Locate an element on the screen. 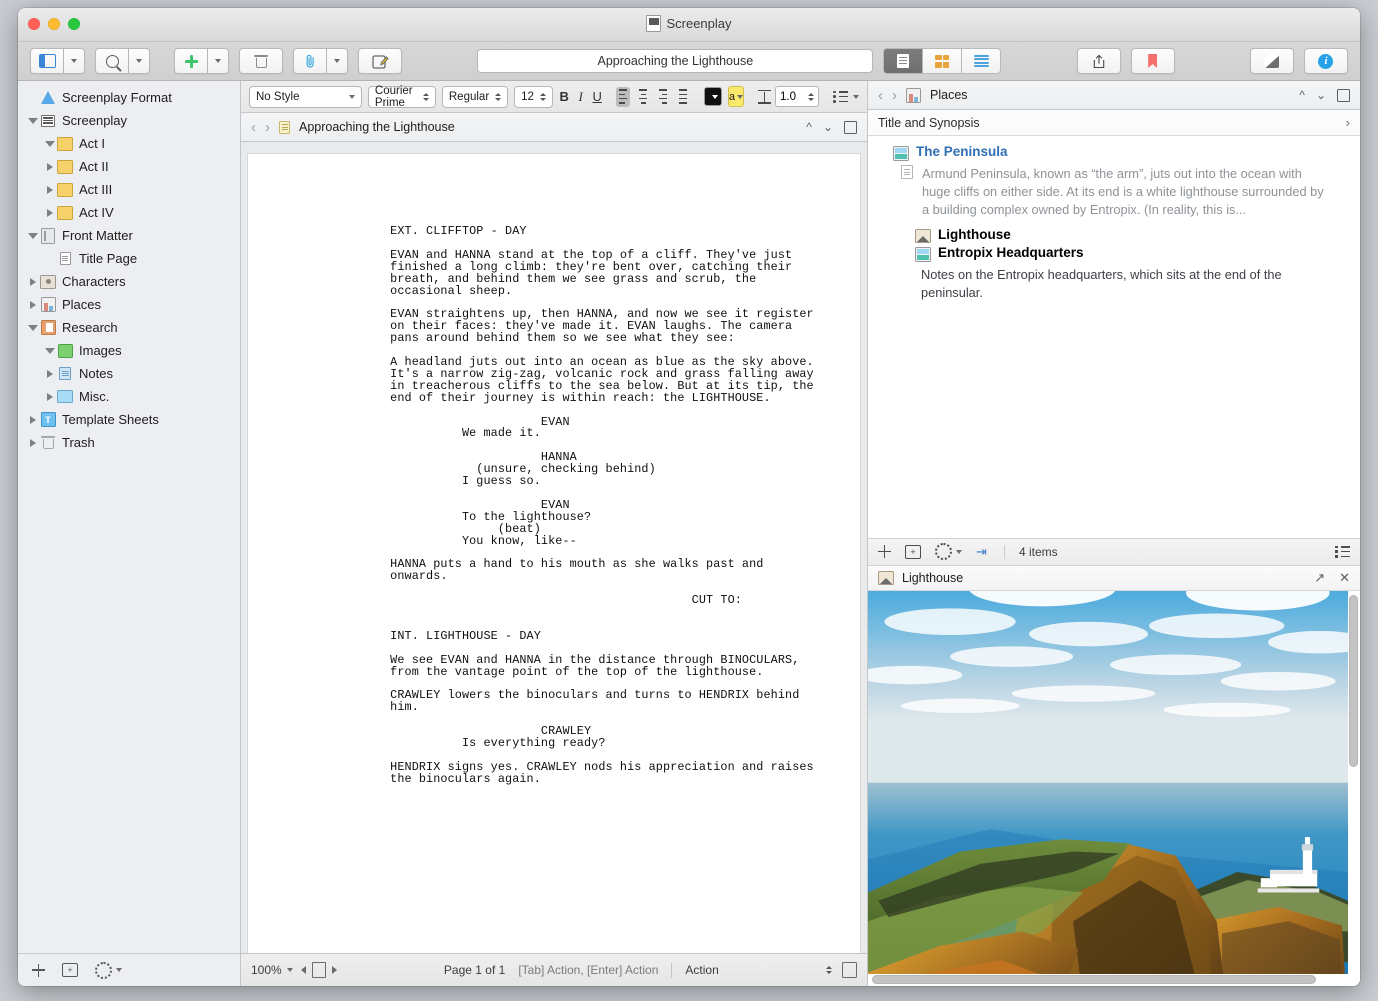 This screenshot has width=1378, height=1001. bookmark-button is located at coordinates (1152, 61).